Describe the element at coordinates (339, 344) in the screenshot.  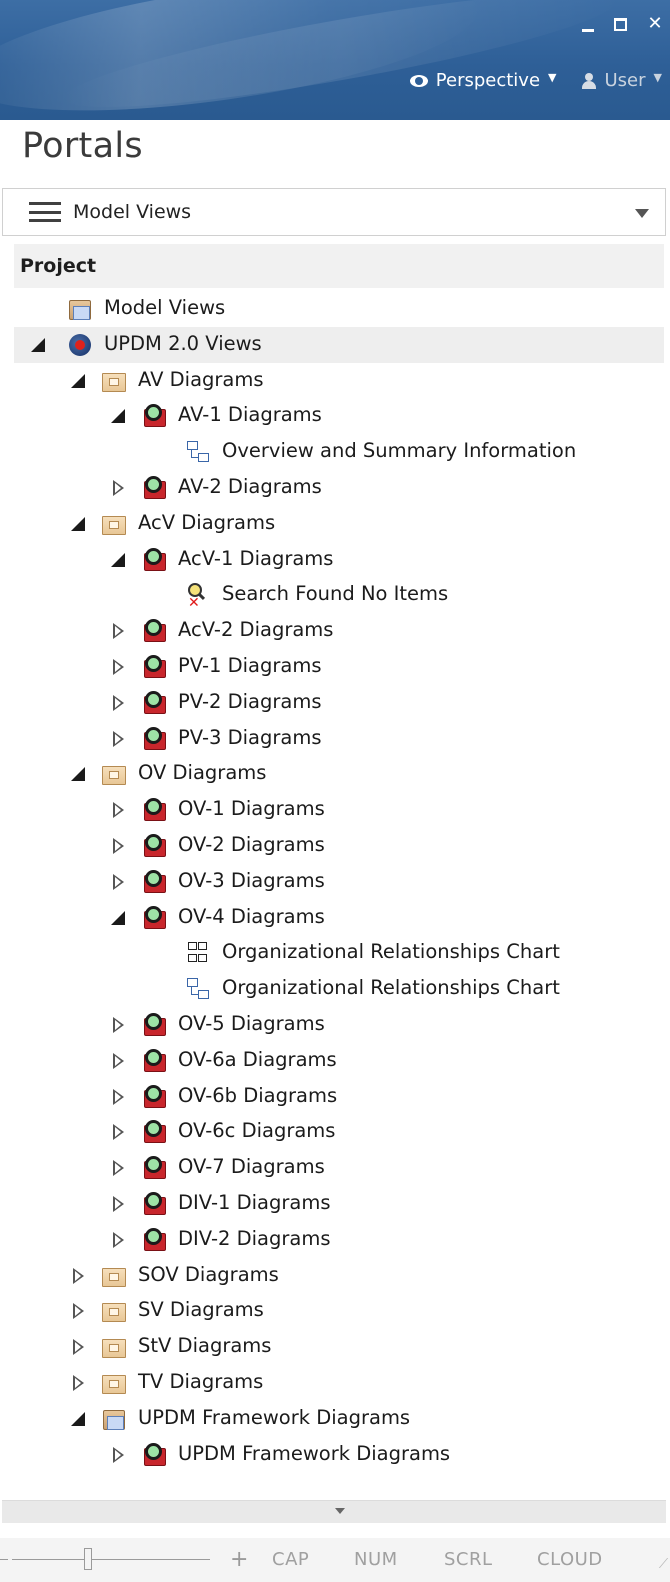
I see `tree-item: UPDM 2.0 Views` at that location.